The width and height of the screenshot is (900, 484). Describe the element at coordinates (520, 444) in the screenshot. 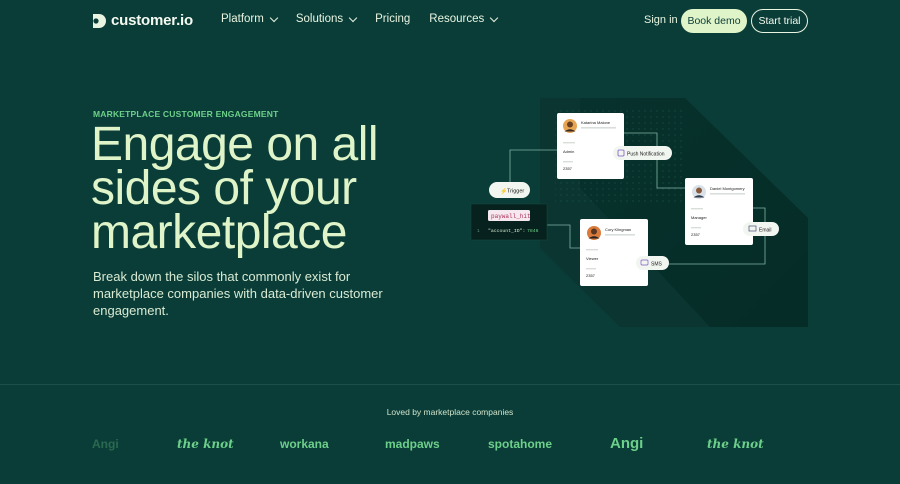

I see `brand-logo-spotahome: spotahome` at that location.